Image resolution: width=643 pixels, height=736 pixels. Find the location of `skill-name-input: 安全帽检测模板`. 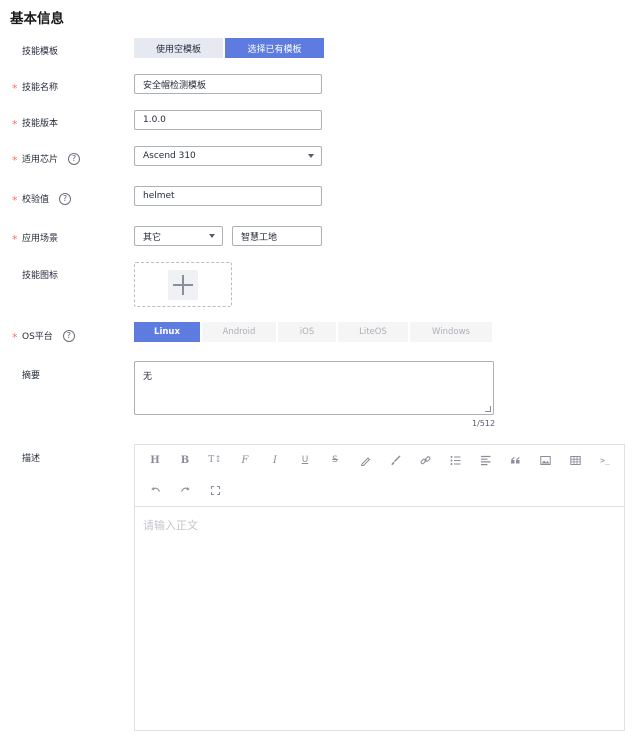

skill-name-input: 安全帽检测模板 is located at coordinates (228, 84).